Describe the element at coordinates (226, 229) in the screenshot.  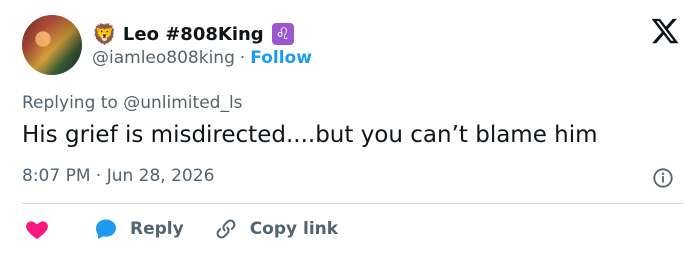
I see `link-icon` at that location.